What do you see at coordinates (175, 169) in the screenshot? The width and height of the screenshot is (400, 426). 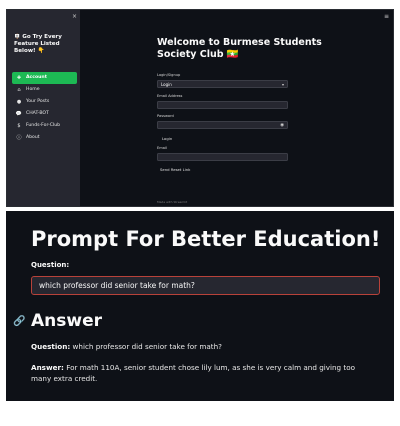 I see `send-reset-link-button: Send Reset Link` at bounding box center [175, 169].